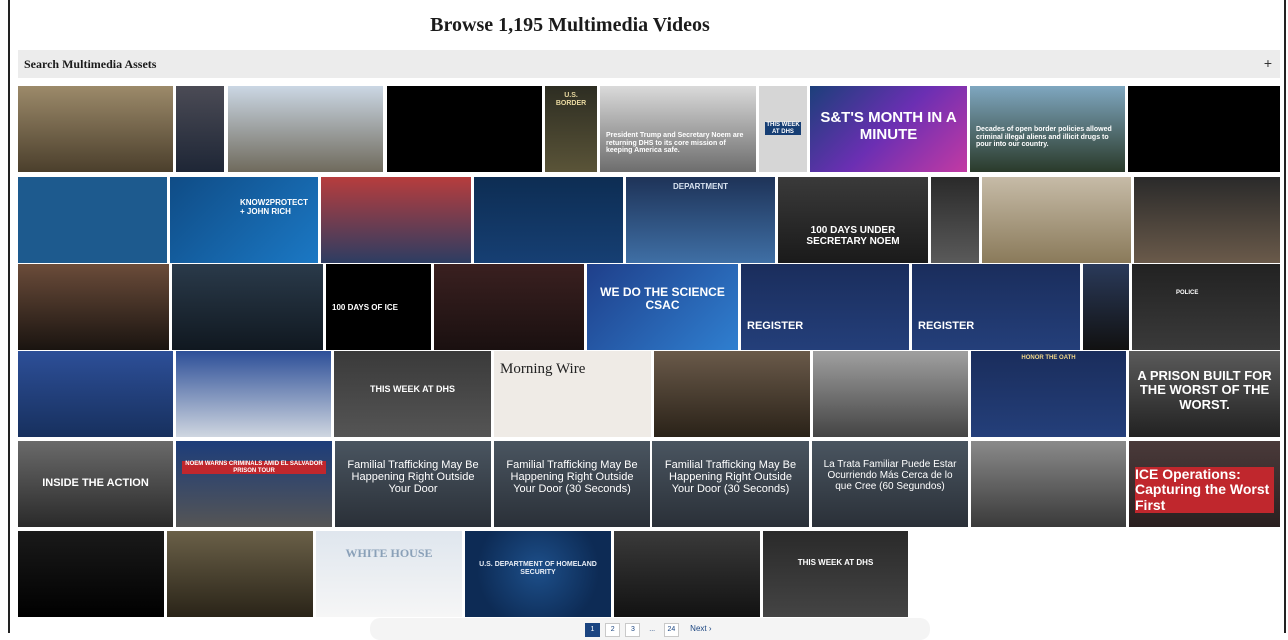  Describe the element at coordinates (700, 220) in the screenshot. I see `video-thumbnail: DEPARTMENT` at that location.